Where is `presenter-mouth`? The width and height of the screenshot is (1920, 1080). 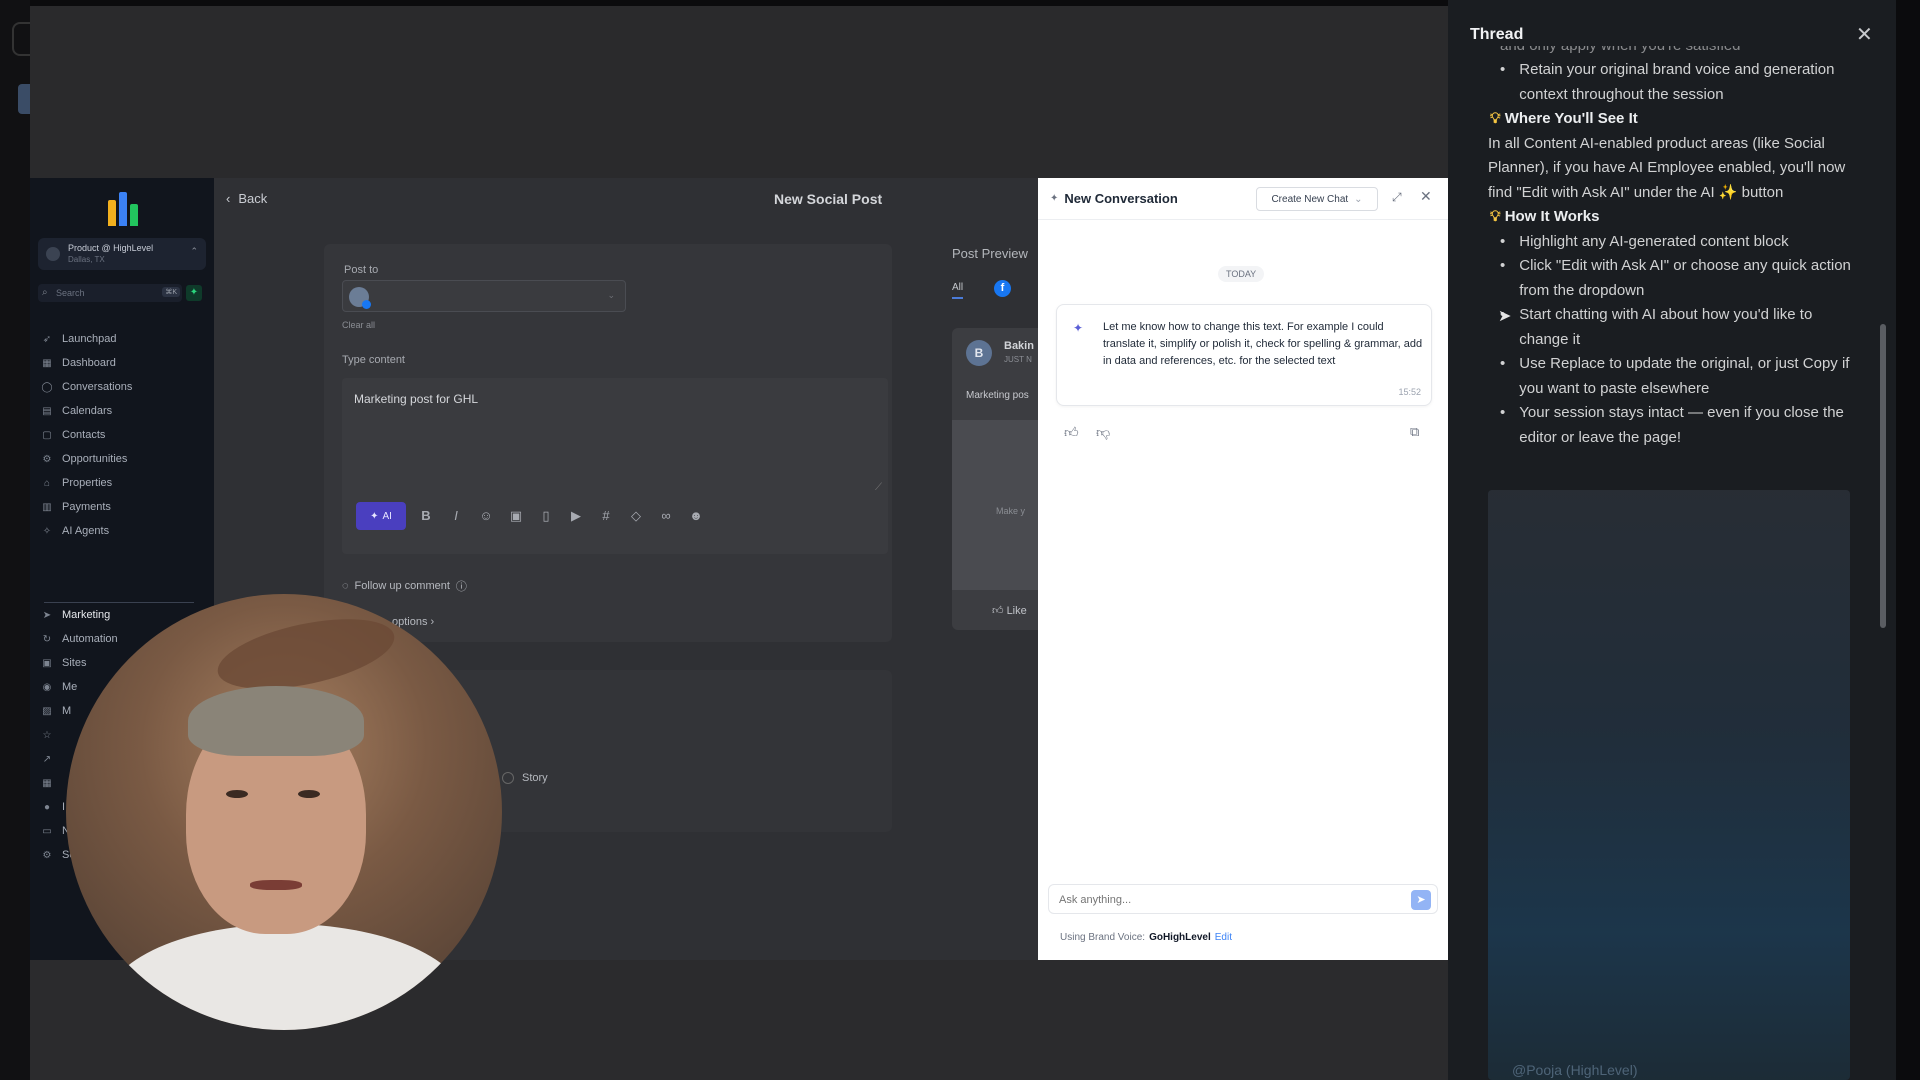 presenter-mouth is located at coordinates (276, 885).